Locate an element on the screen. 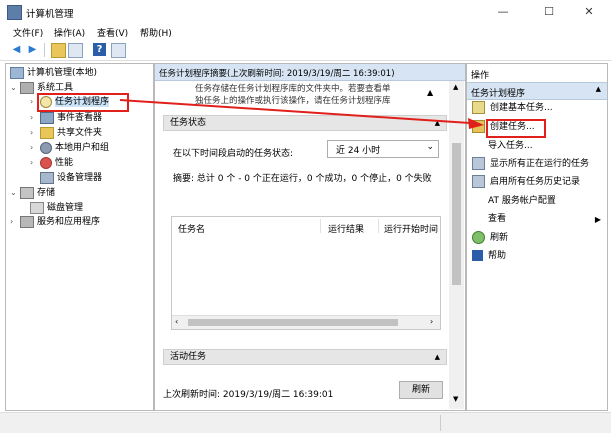 The image size is (611, 433). annotation-arrow-head is located at coordinates (476, 123).